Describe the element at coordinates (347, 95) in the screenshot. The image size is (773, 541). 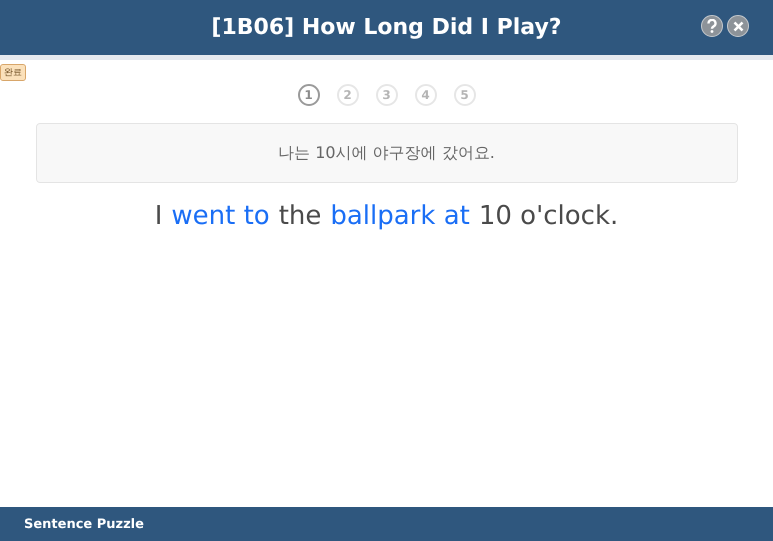
I see `step-indicator: 2` at that location.